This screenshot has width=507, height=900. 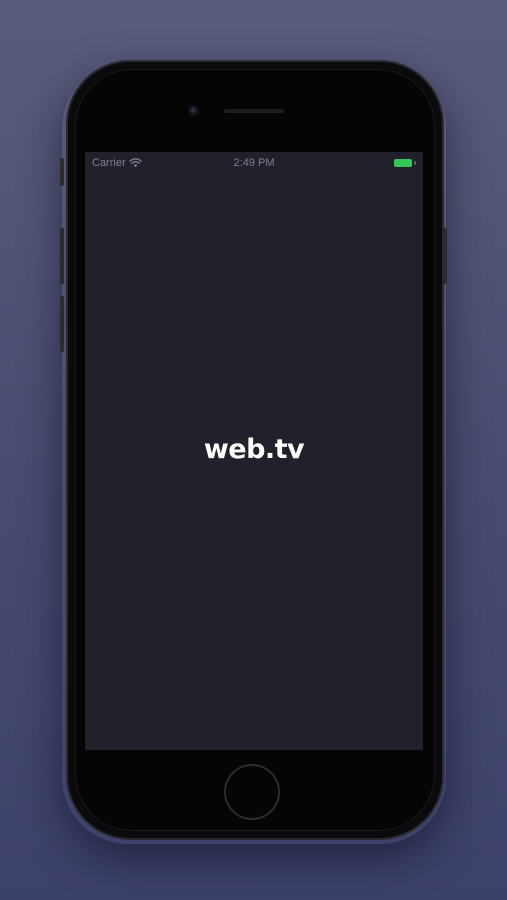 I want to click on volume-up-button, so click(x=62, y=256).